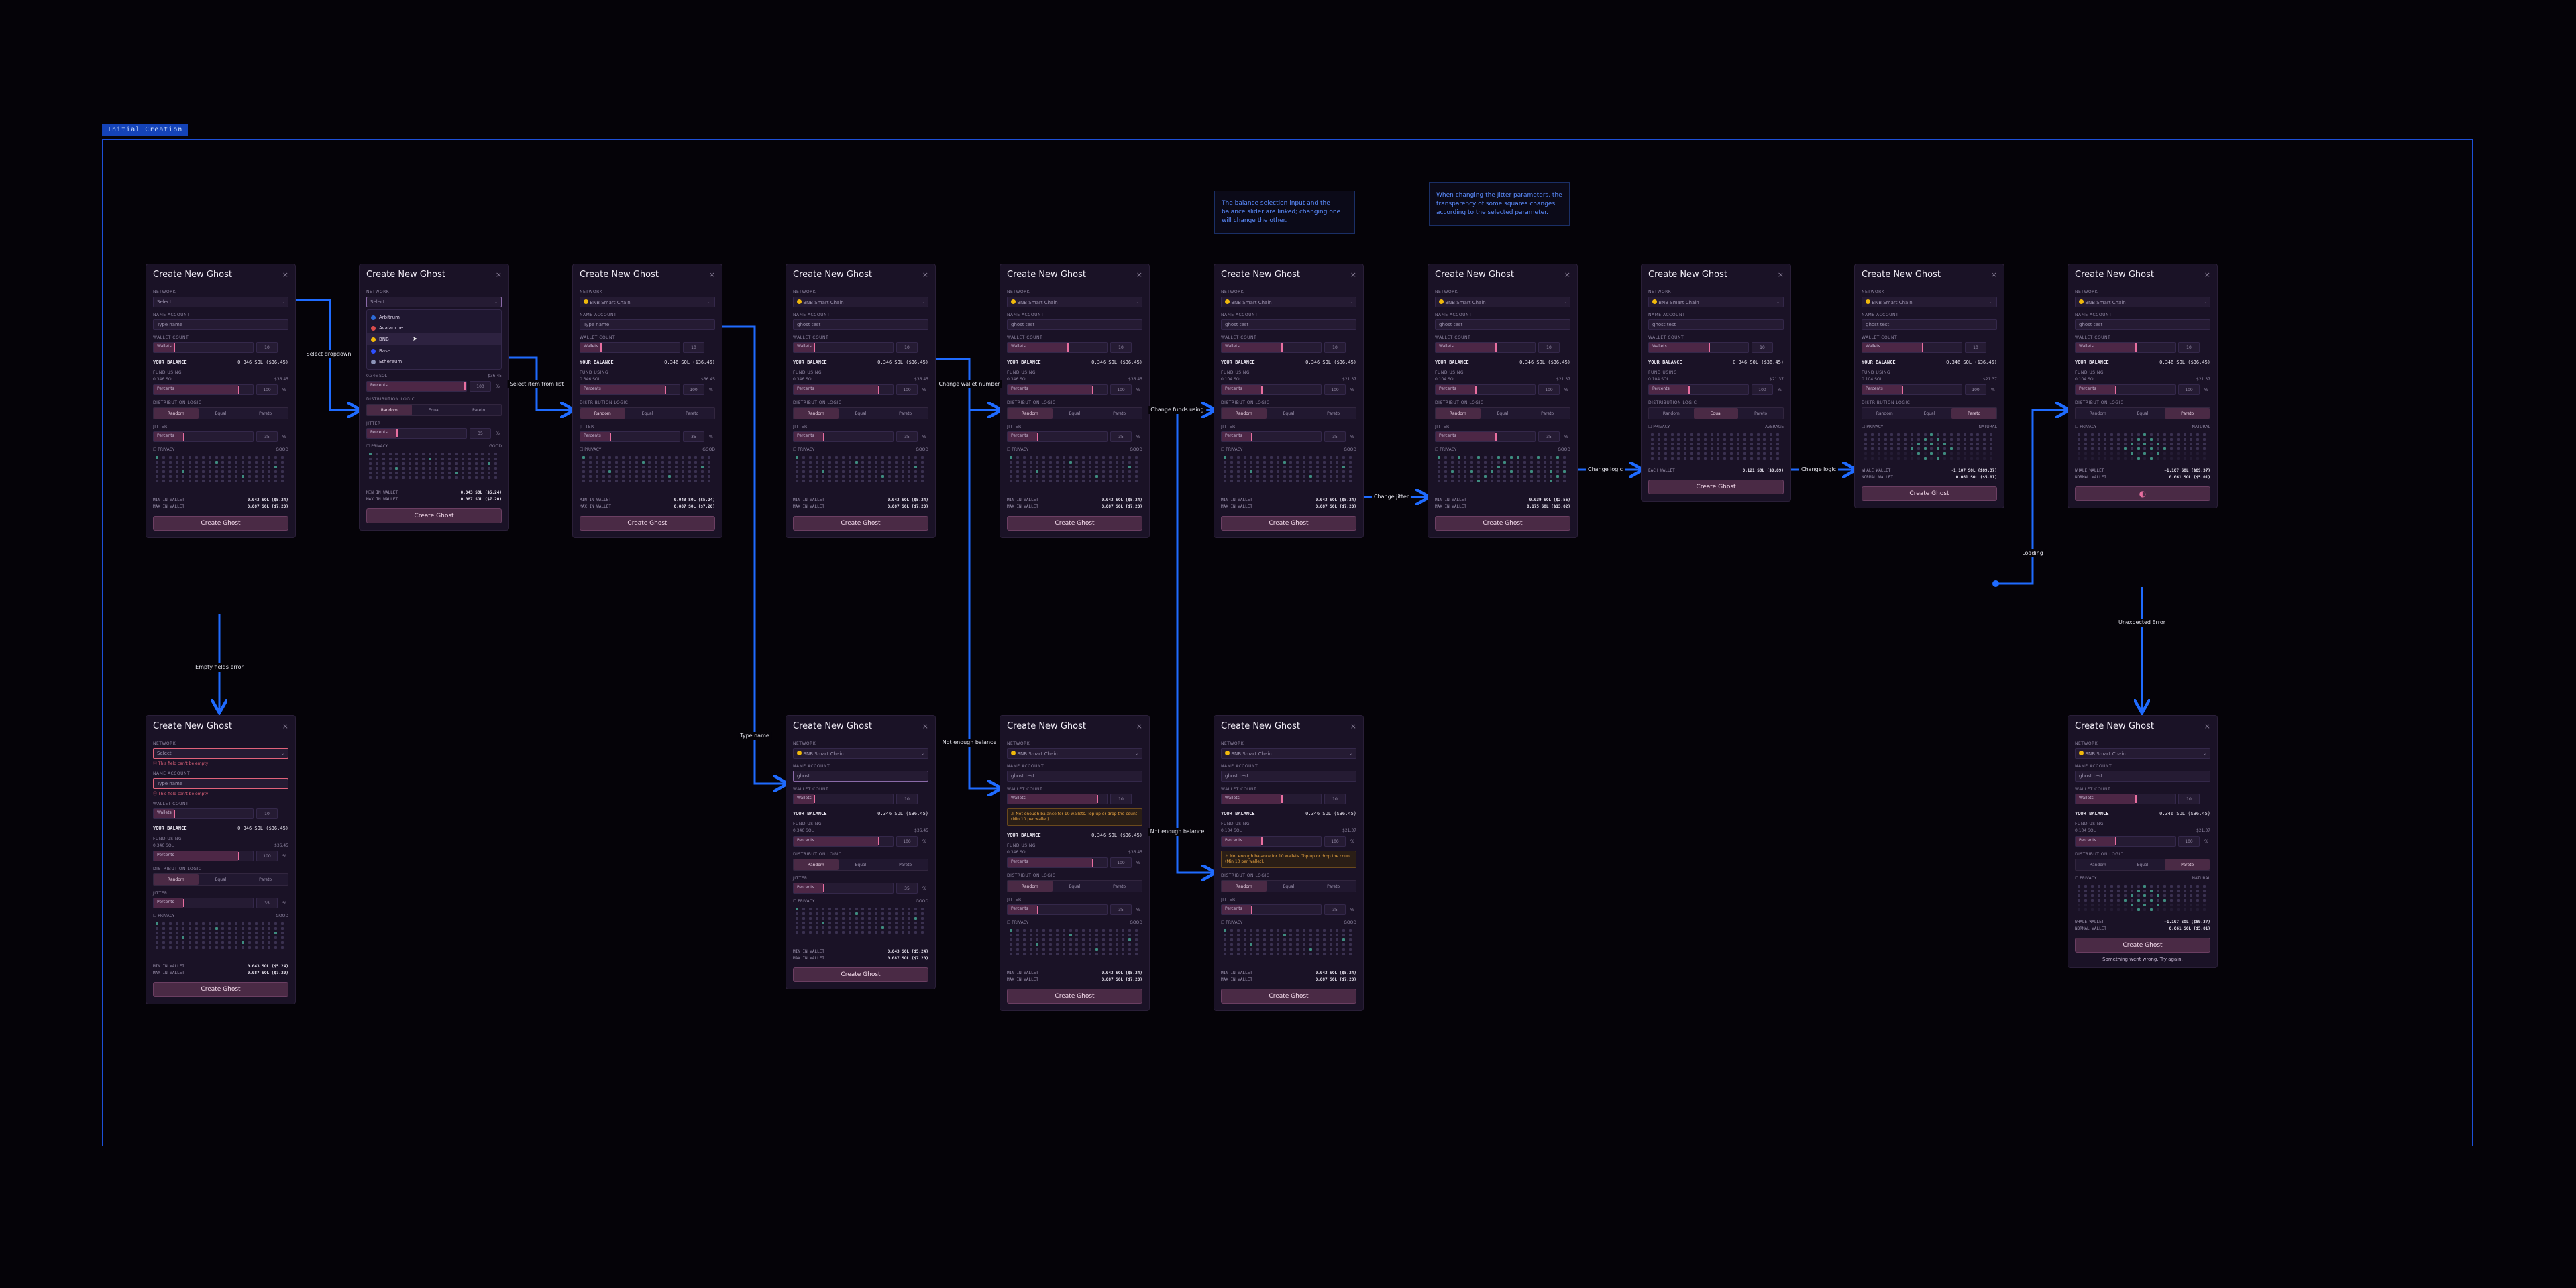 This screenshot has width=2576, height=1288. Describe the element at coordinates (220, 324) in the screenshot. I see `name-input: Type name` at that location.